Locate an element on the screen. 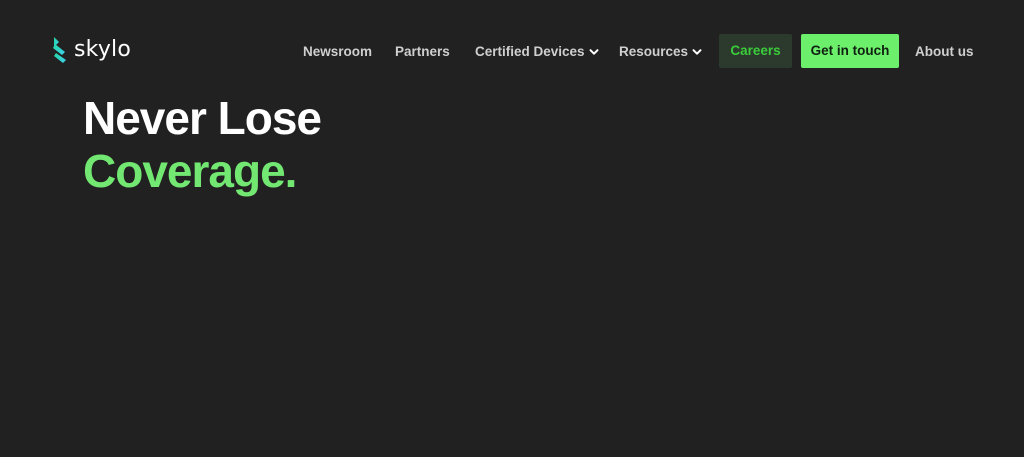  nav-resources-label: Resources is located at coordinates (654, 51).